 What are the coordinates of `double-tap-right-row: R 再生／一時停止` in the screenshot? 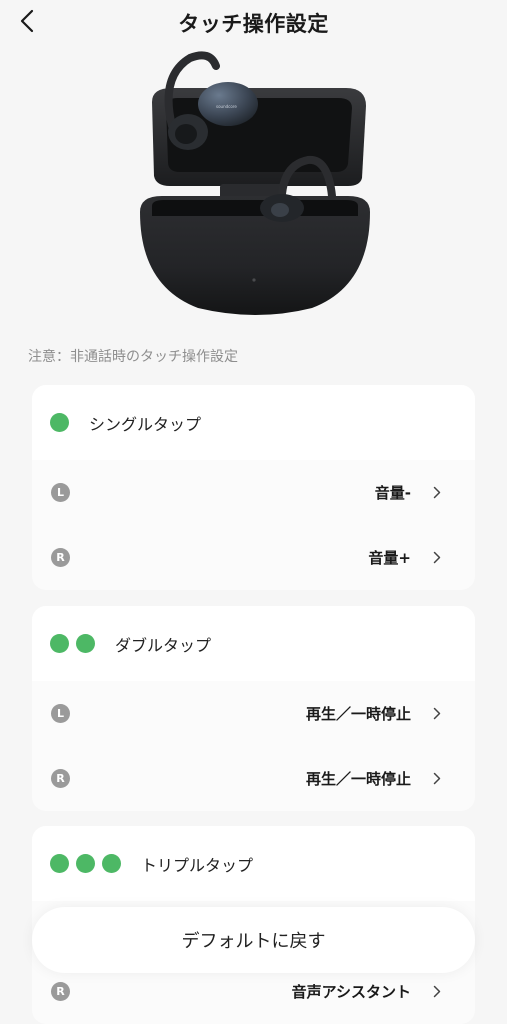 It's located at (253, 778).